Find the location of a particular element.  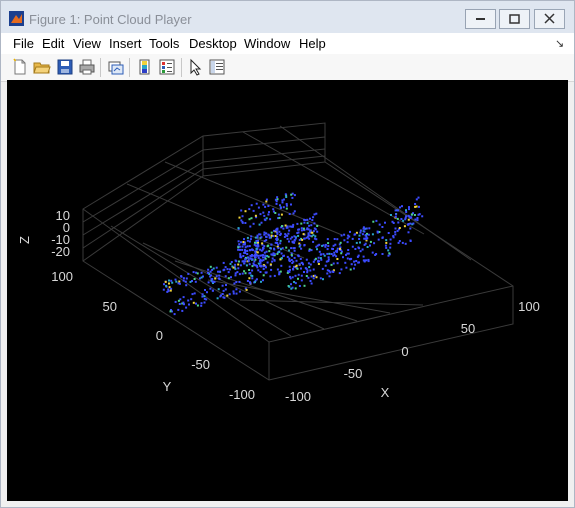

window-title: Figure 1: Point Cloud Player is located at coordinates (110, 19).